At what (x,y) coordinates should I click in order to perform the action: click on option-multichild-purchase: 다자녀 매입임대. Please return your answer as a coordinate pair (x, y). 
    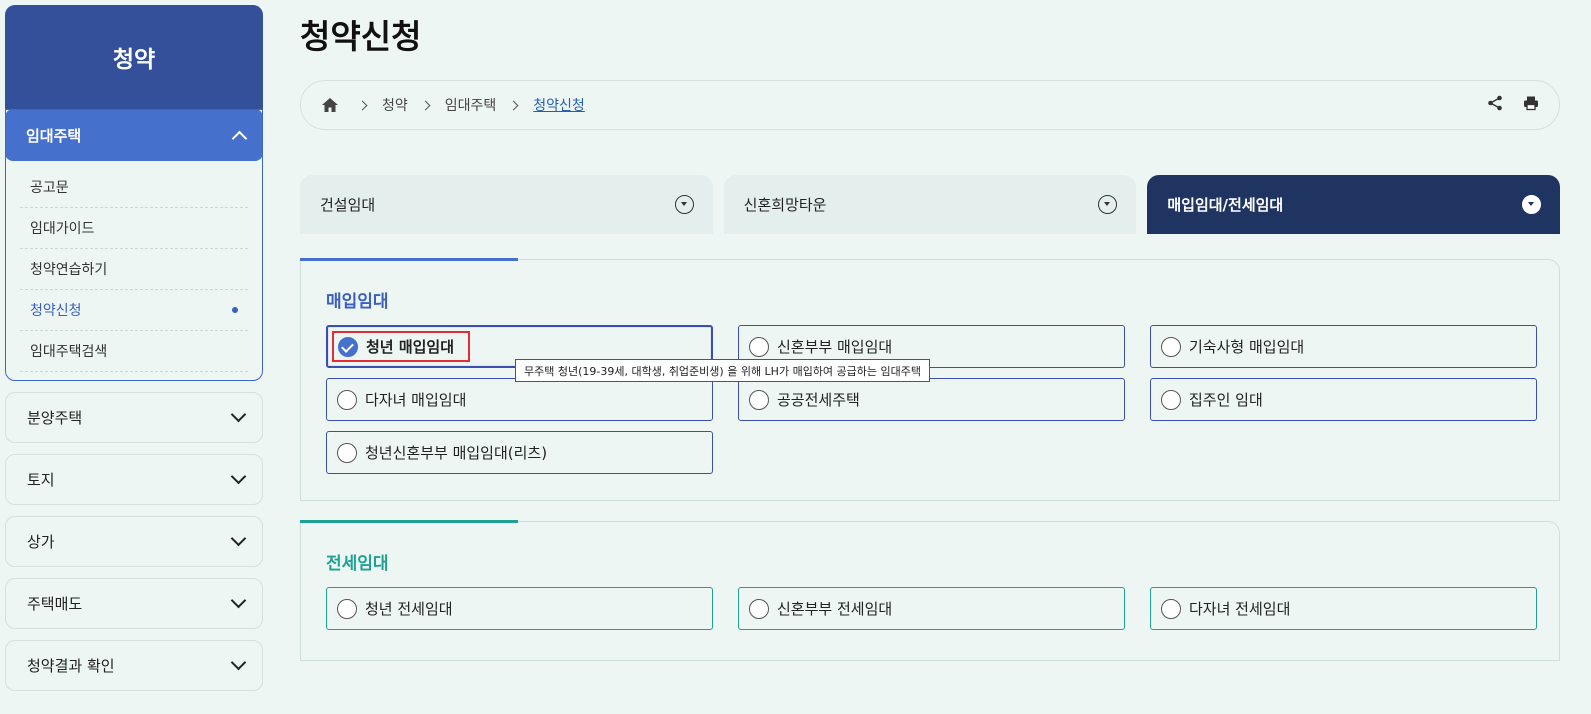
    Looking at the image, I should click on (519, 399).